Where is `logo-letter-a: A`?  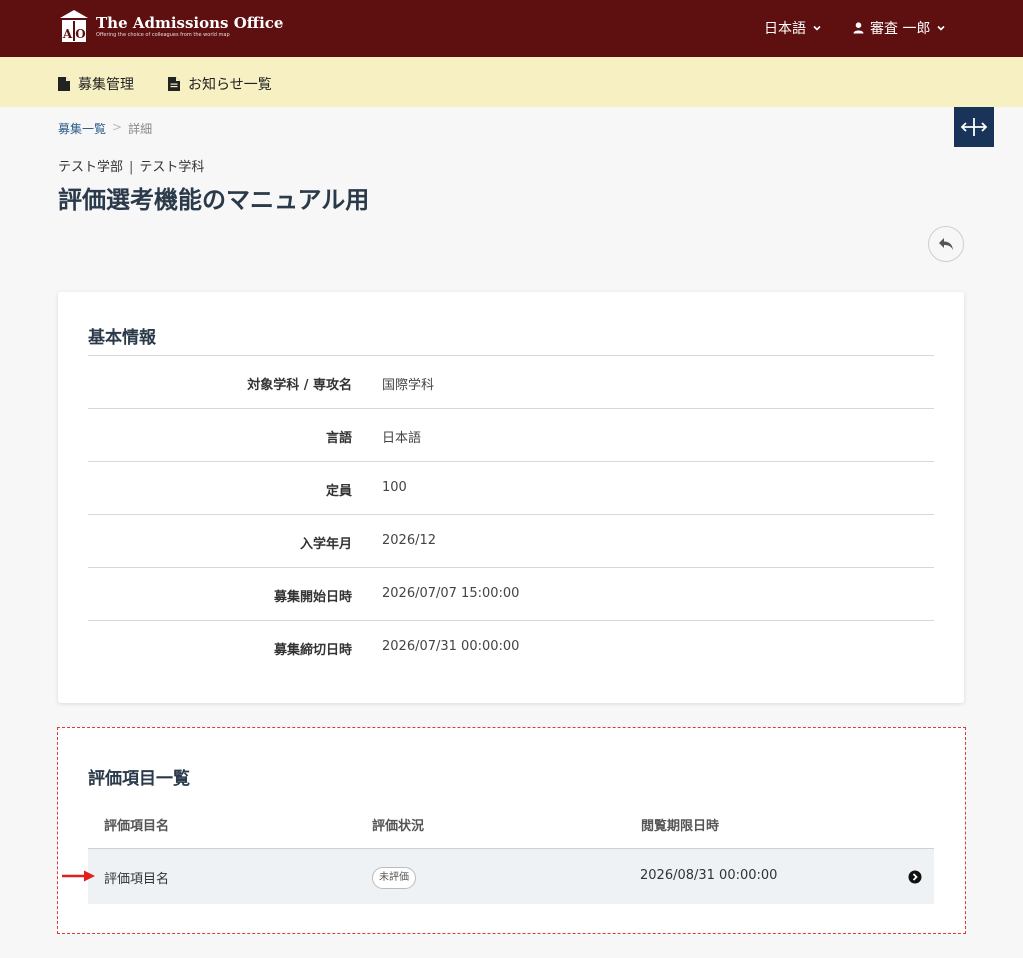
logo-letter-a: A is located at coordinates (67, 34).